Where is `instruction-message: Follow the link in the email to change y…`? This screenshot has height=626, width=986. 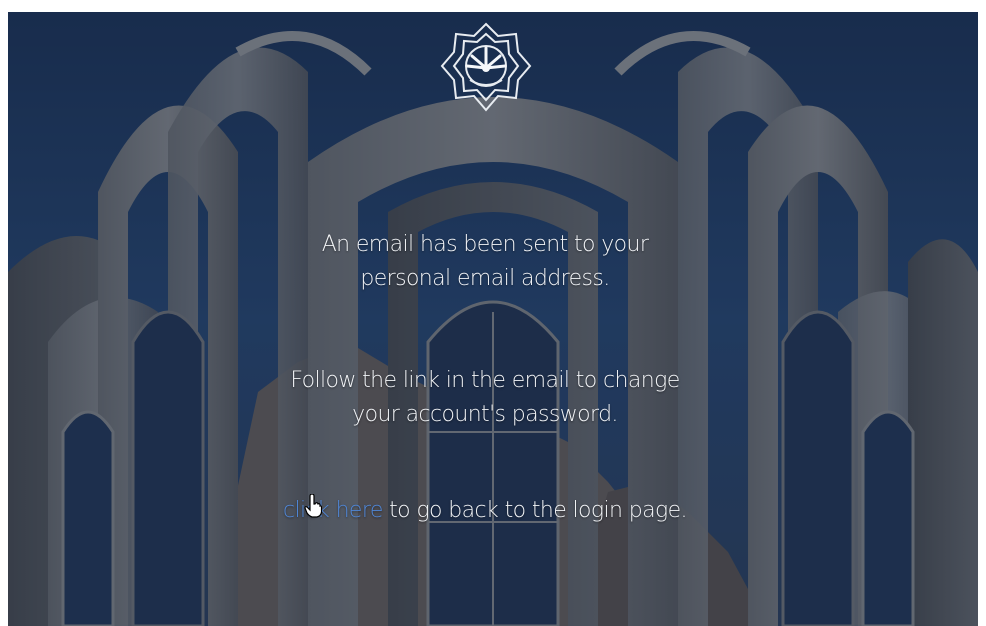 instruction-message: Follow the link in the email to change y… is located at coordinates (485, 398).